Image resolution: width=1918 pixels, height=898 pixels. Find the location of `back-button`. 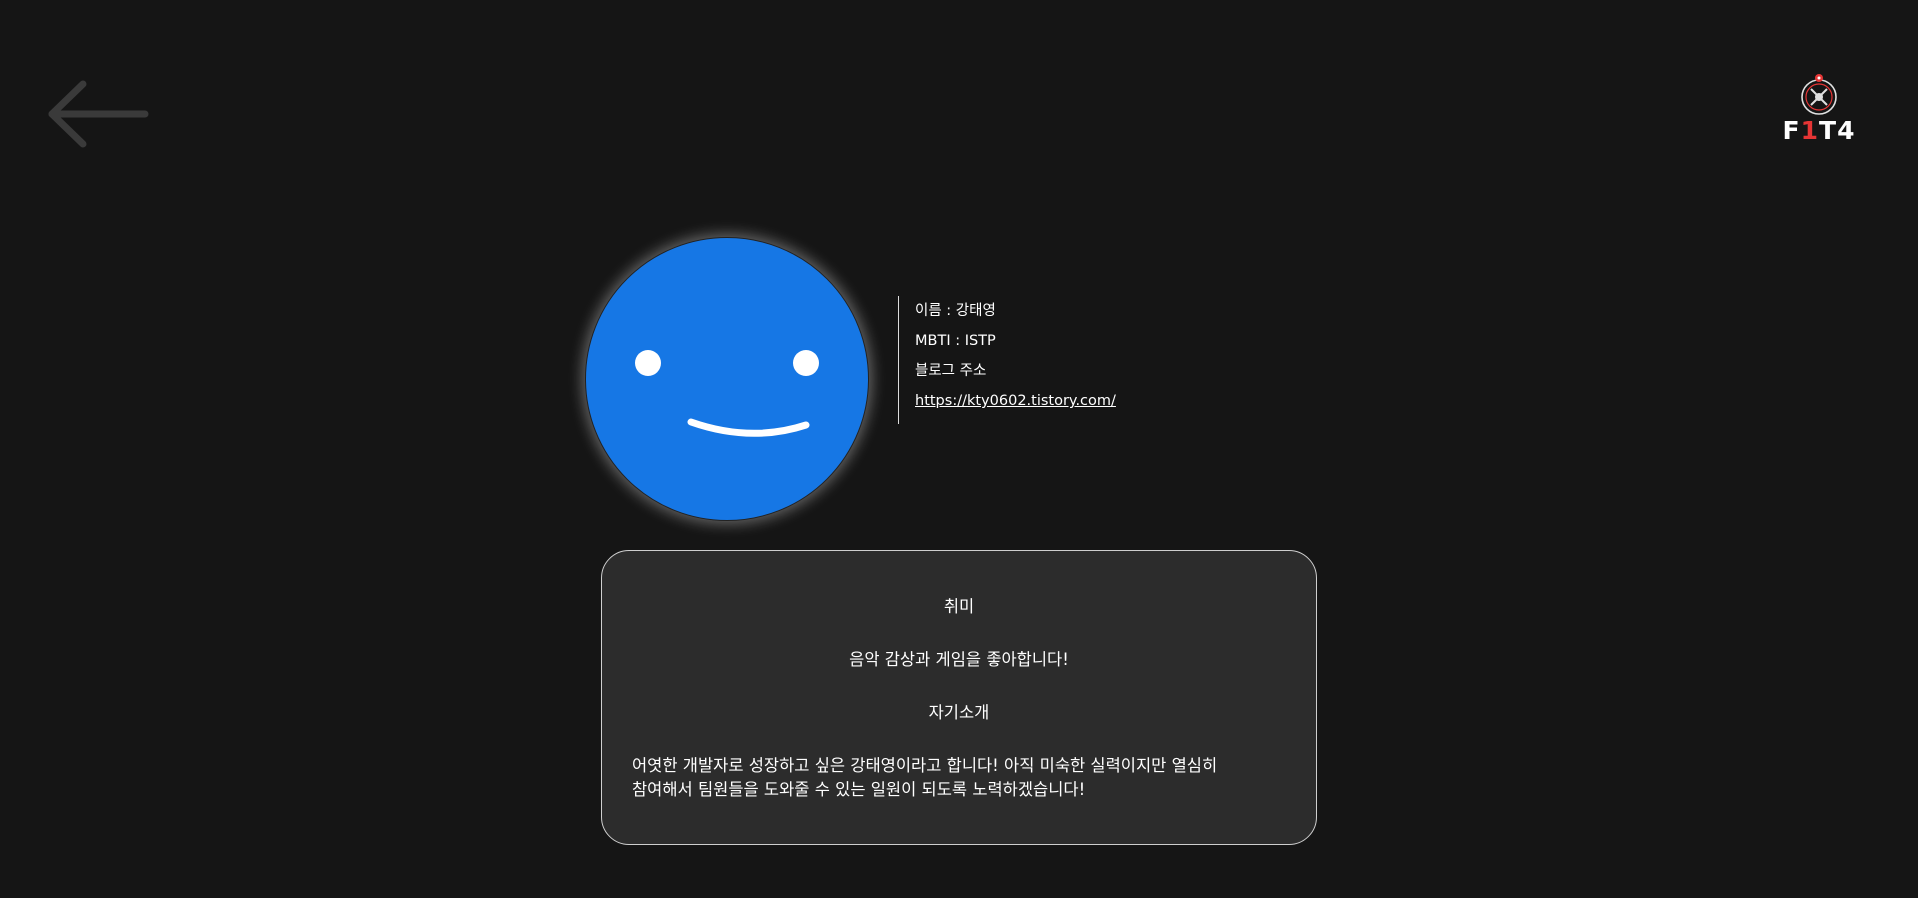

back-button is located at coordinates (100, 116).